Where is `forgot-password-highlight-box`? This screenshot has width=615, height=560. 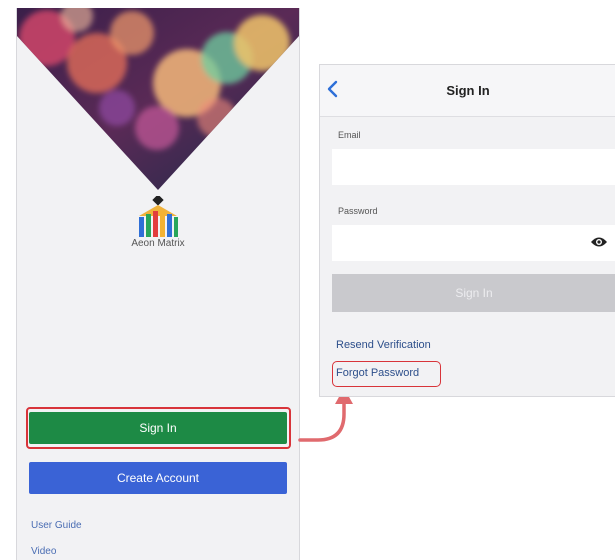 forgot-password-highlight-box is located at coordinates (386, 374).